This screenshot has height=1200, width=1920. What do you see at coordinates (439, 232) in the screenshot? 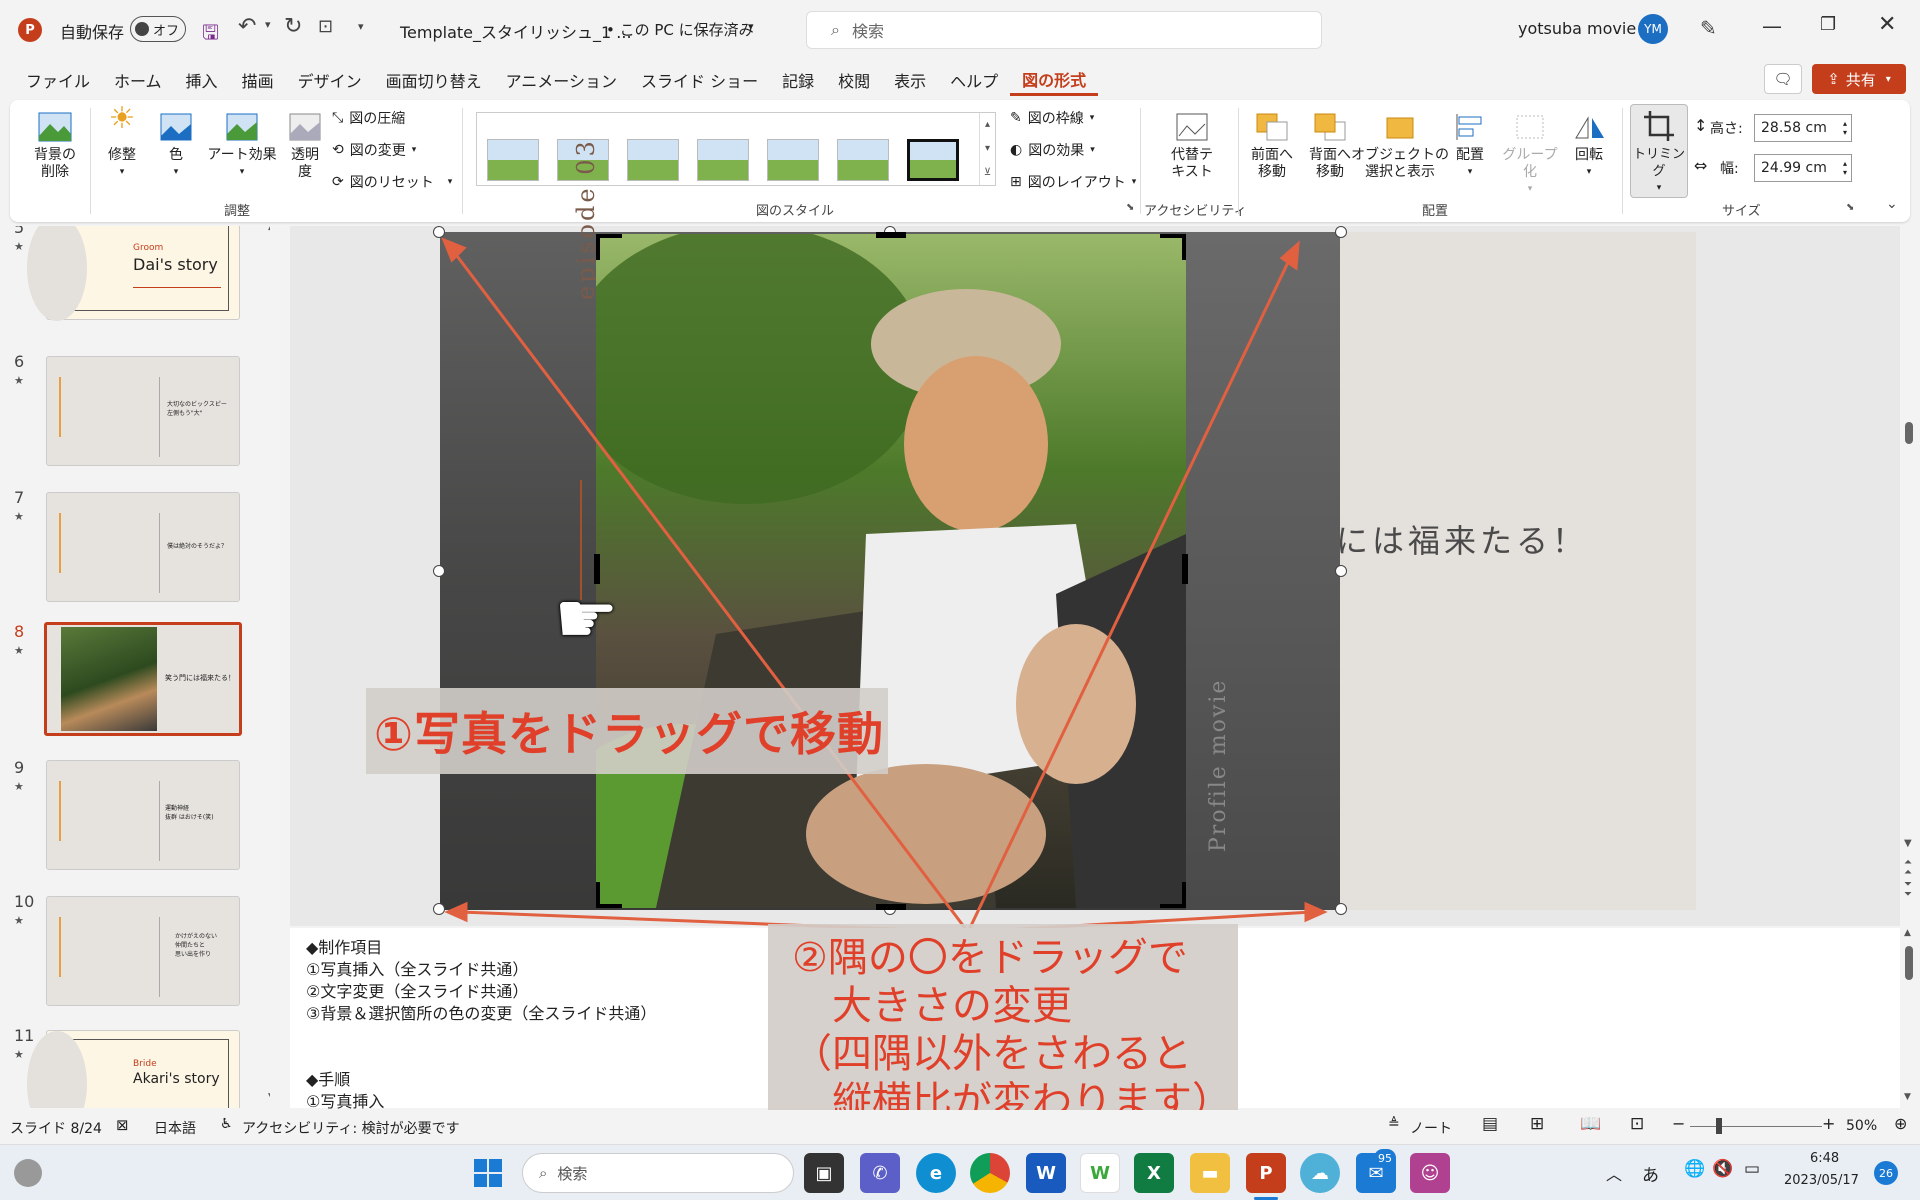
I see `resize-handle-top-left` at bounding box center [439, 232].